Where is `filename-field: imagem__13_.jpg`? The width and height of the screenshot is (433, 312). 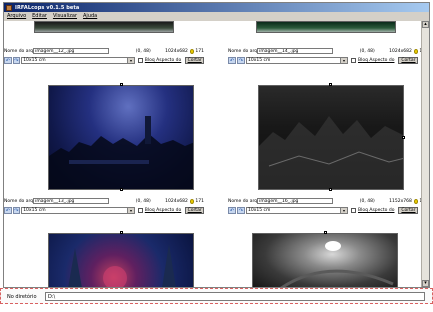
filename-field: imagem__13_.jpg is located at coordinates (71, 201).